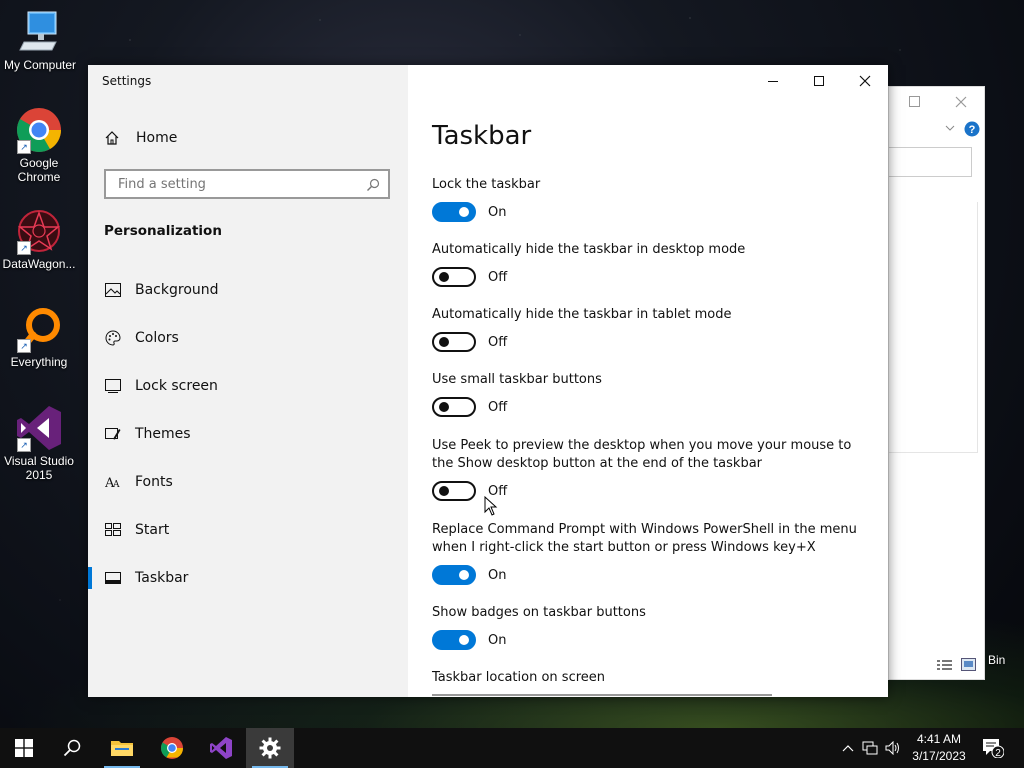  What do you see at coordinates (127, 81) in the screenshot?
I see `window-title: Settings` at bounding box center [127, 81].